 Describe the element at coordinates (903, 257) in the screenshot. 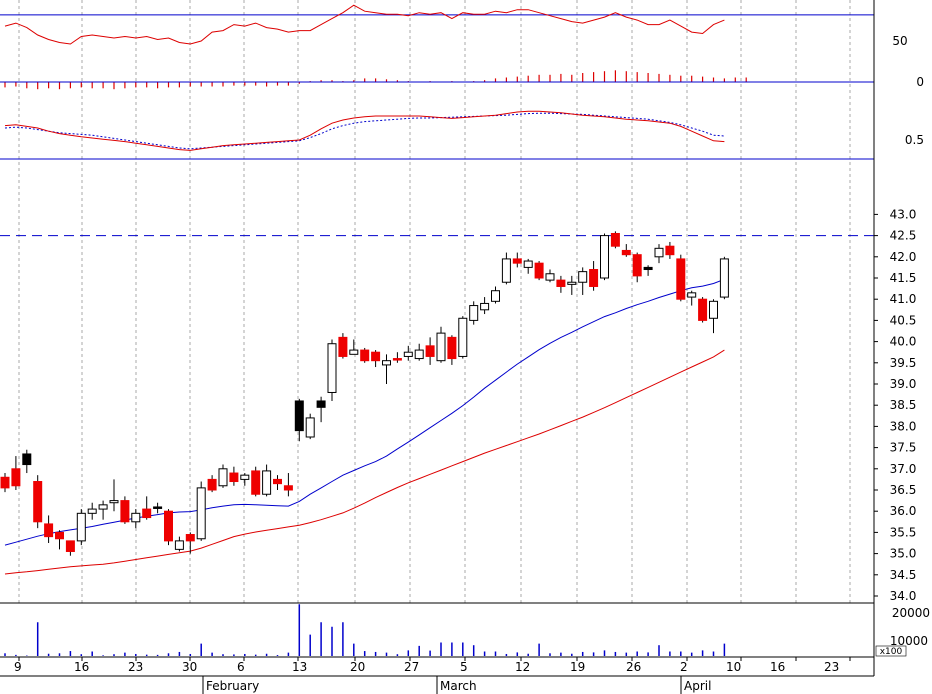

I see `price-tick-label: 42.0` at that location.